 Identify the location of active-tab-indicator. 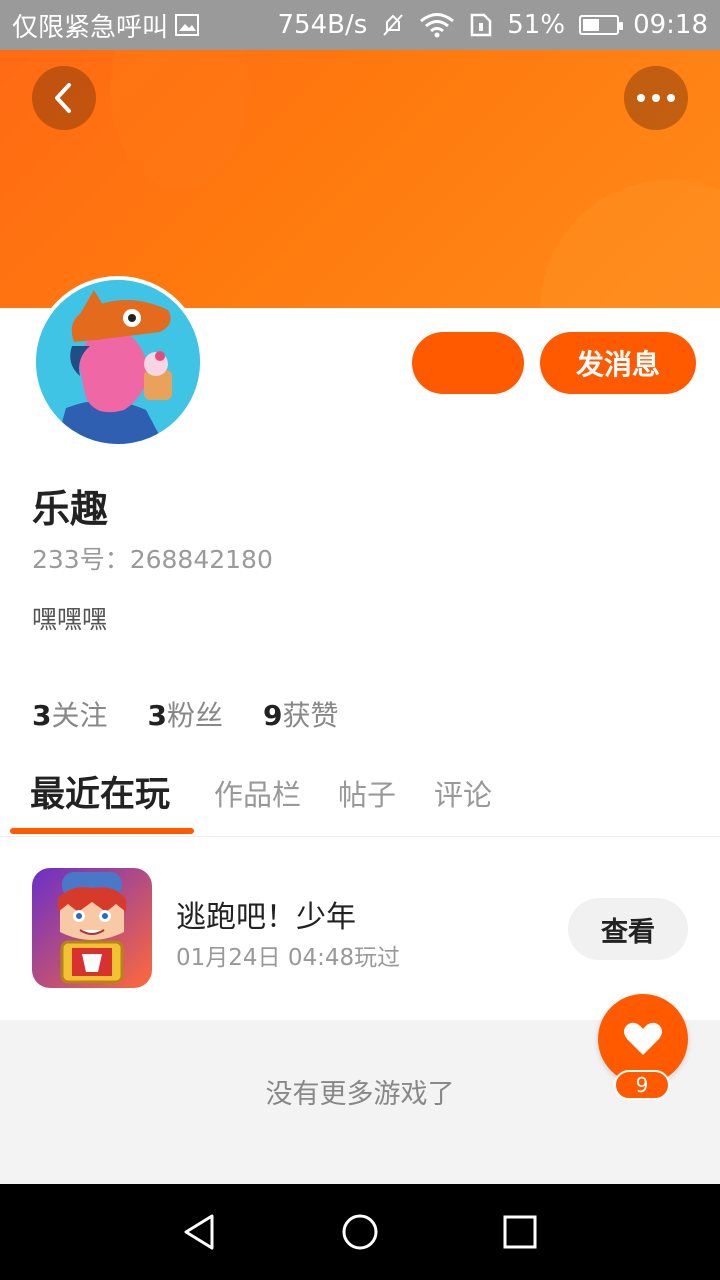
(102, 831).